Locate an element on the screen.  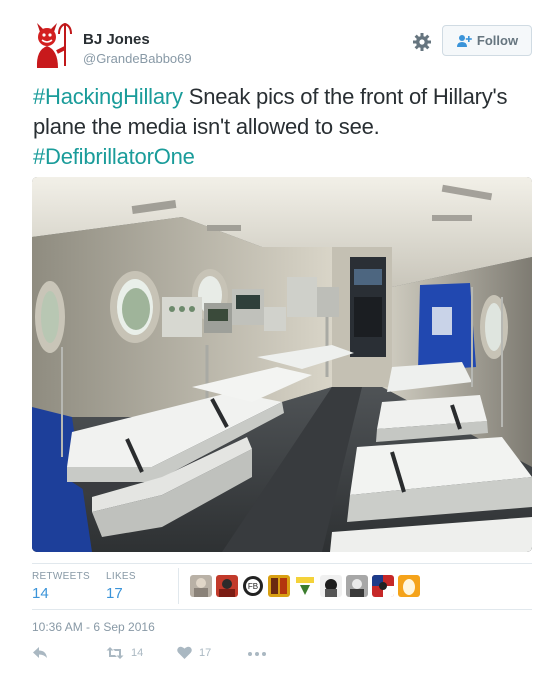
more-icon is located at coordinates (257, 654).